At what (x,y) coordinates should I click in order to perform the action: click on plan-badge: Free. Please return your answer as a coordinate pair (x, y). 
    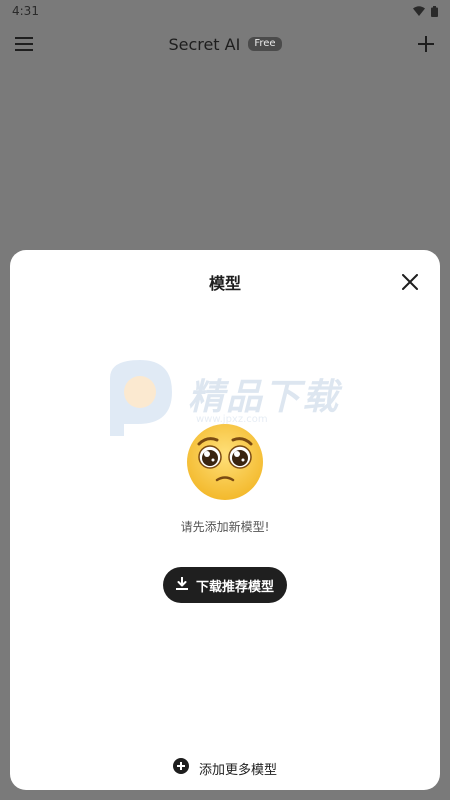
    Looking at the image, I should click on (265, 44).